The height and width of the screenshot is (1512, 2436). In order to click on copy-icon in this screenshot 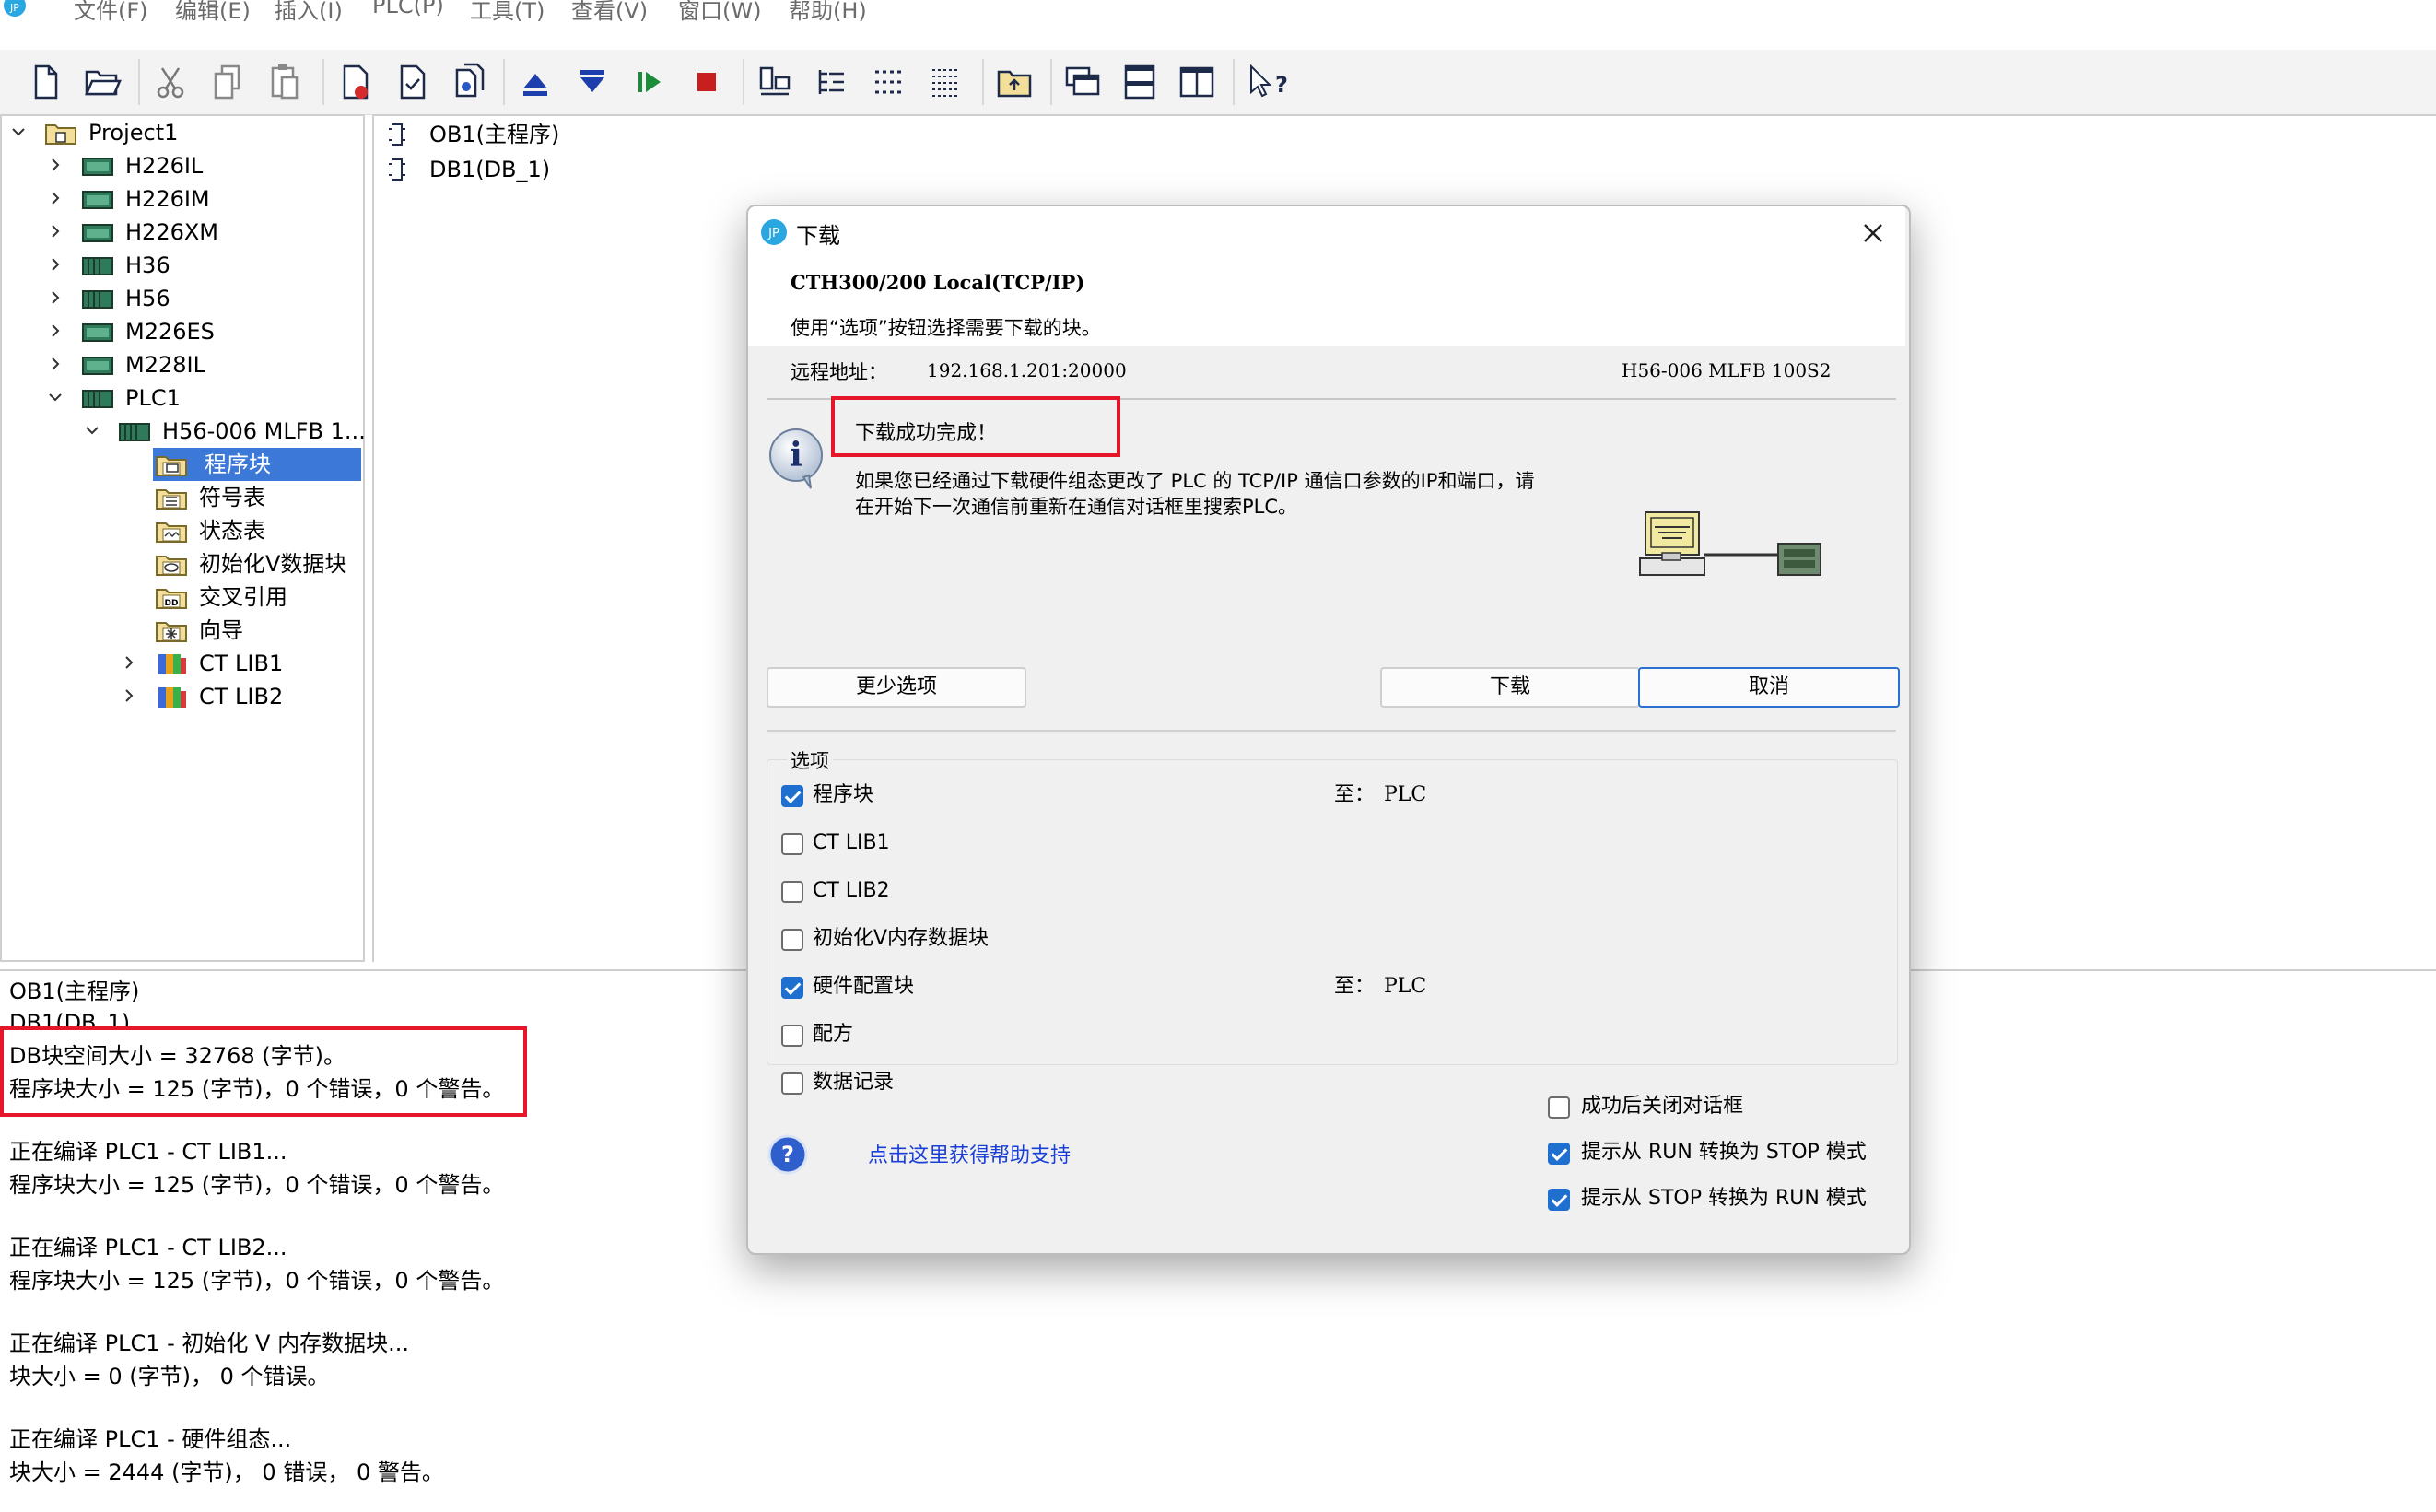, I will do `click(228, 82)`.